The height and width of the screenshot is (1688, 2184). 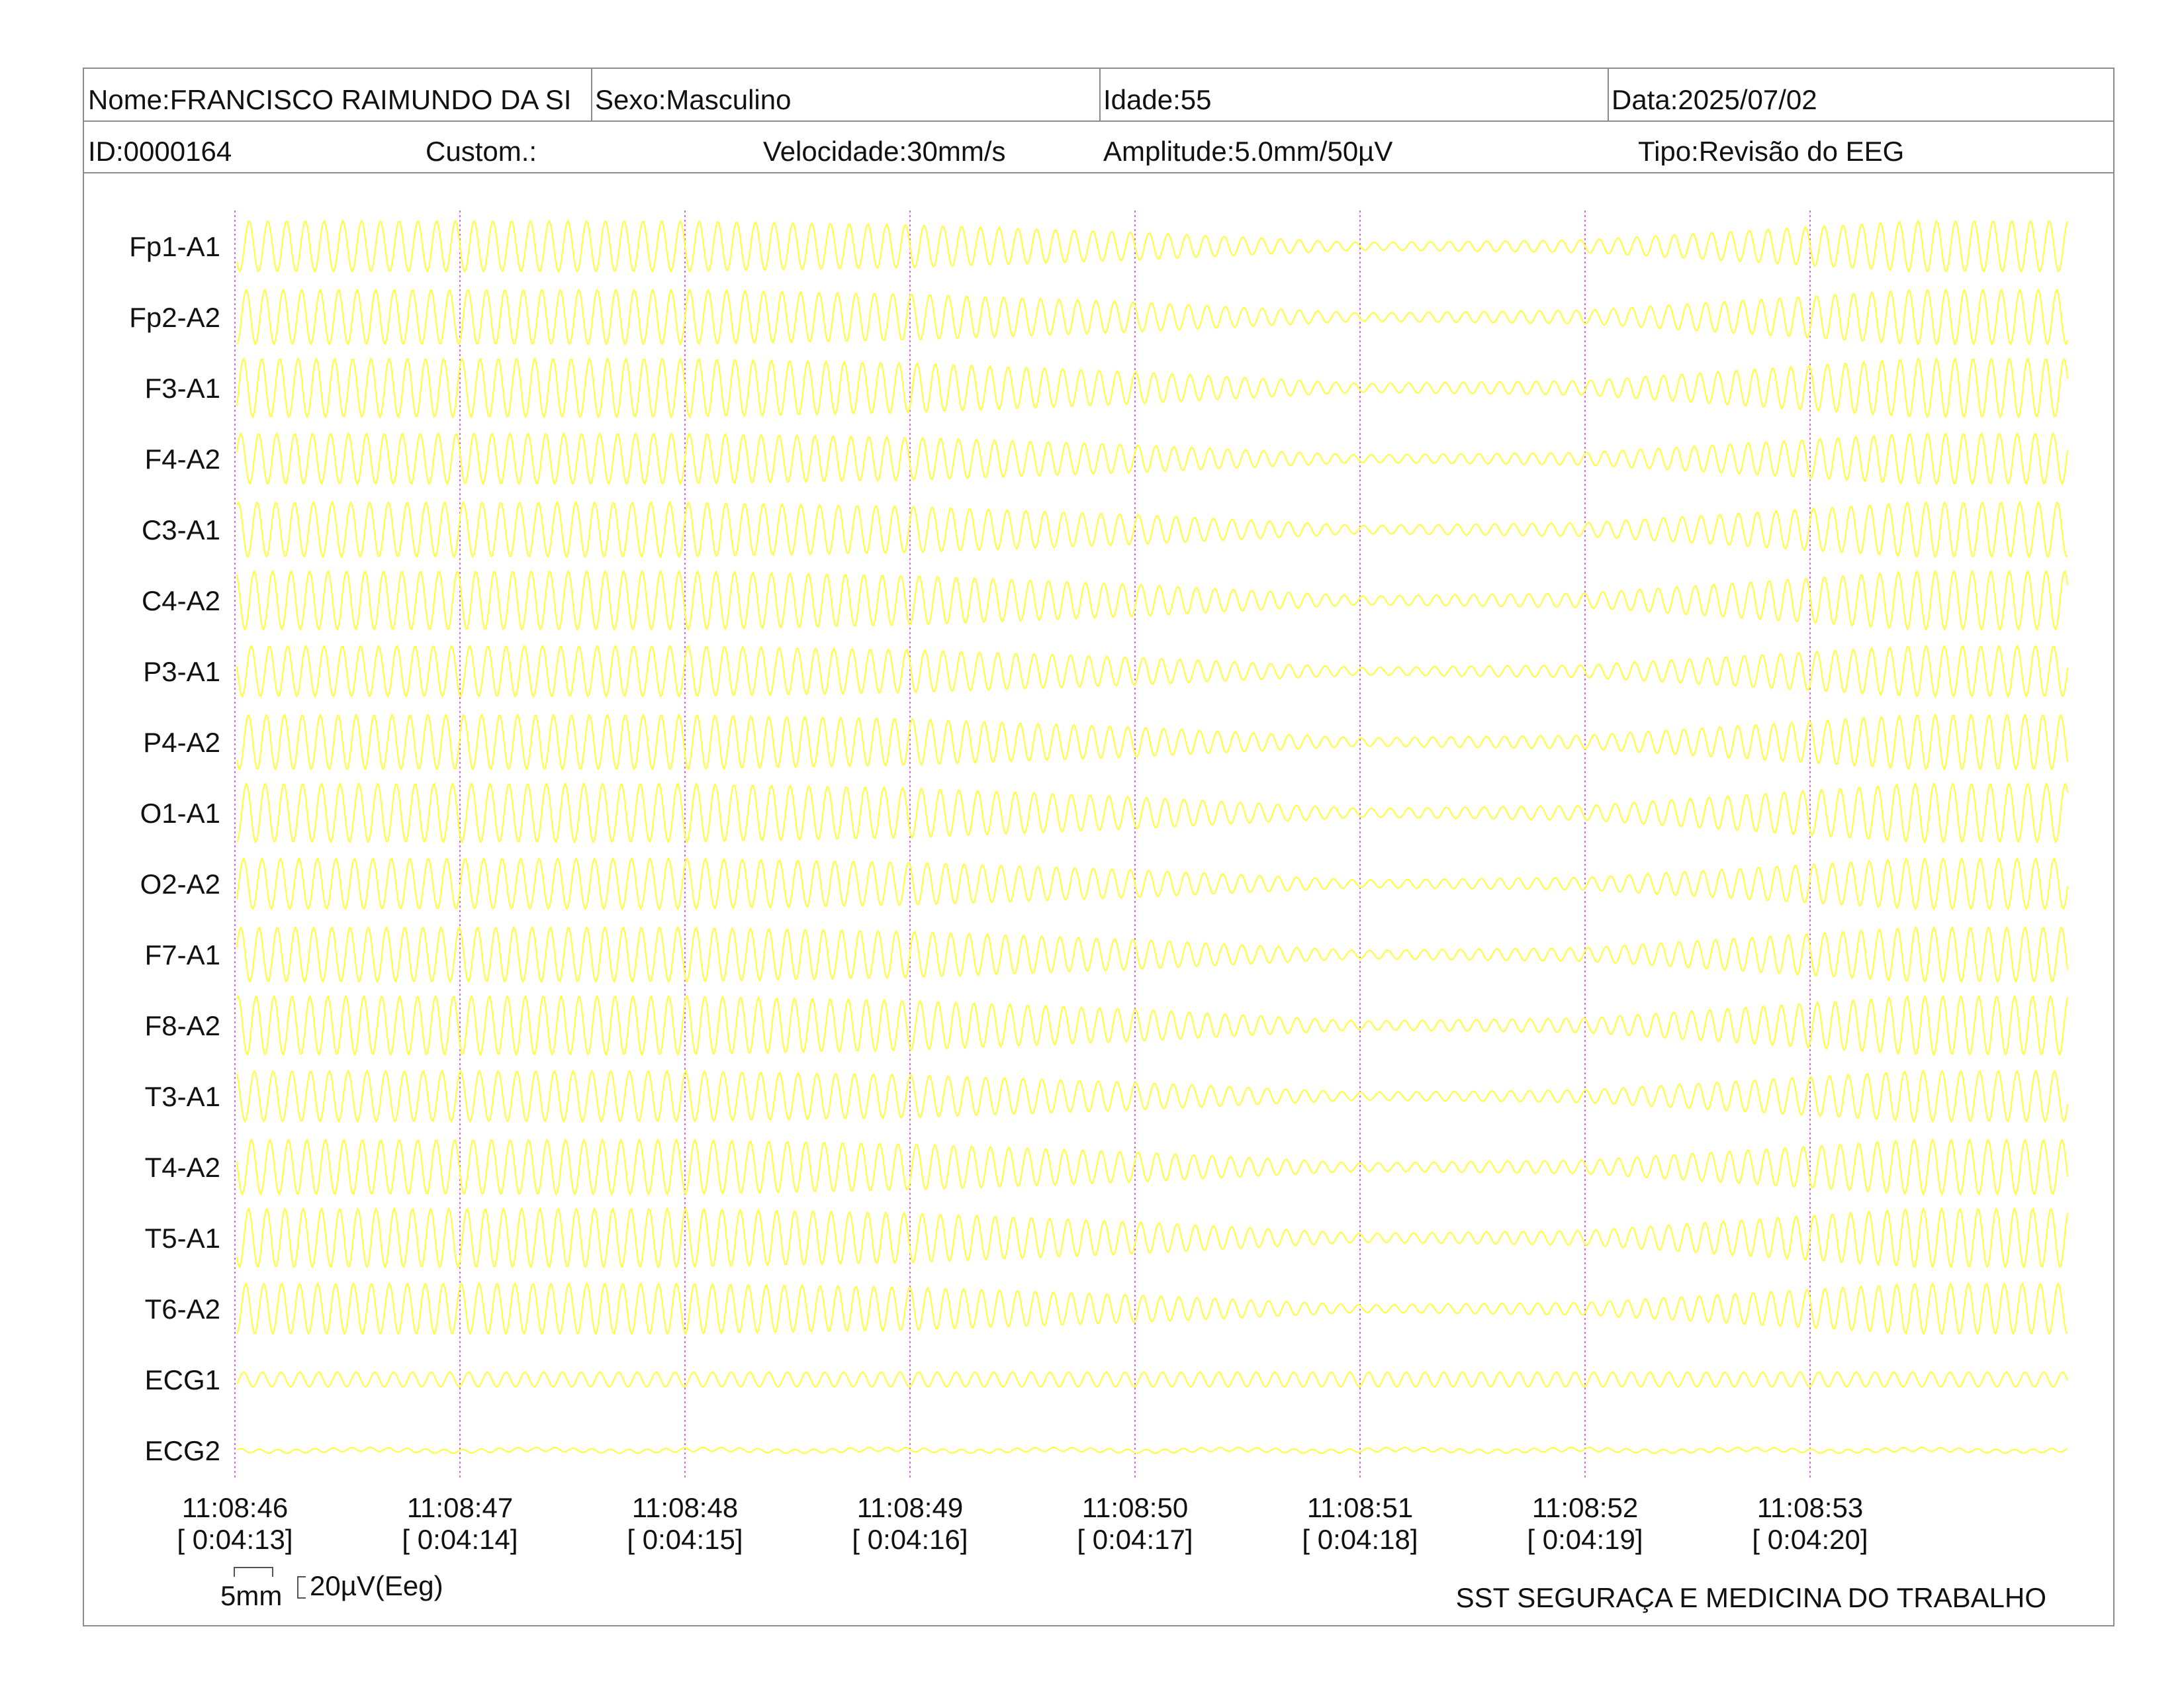 I want to click on eeg-trace-p3-a1, so click(x=1152, y=671).